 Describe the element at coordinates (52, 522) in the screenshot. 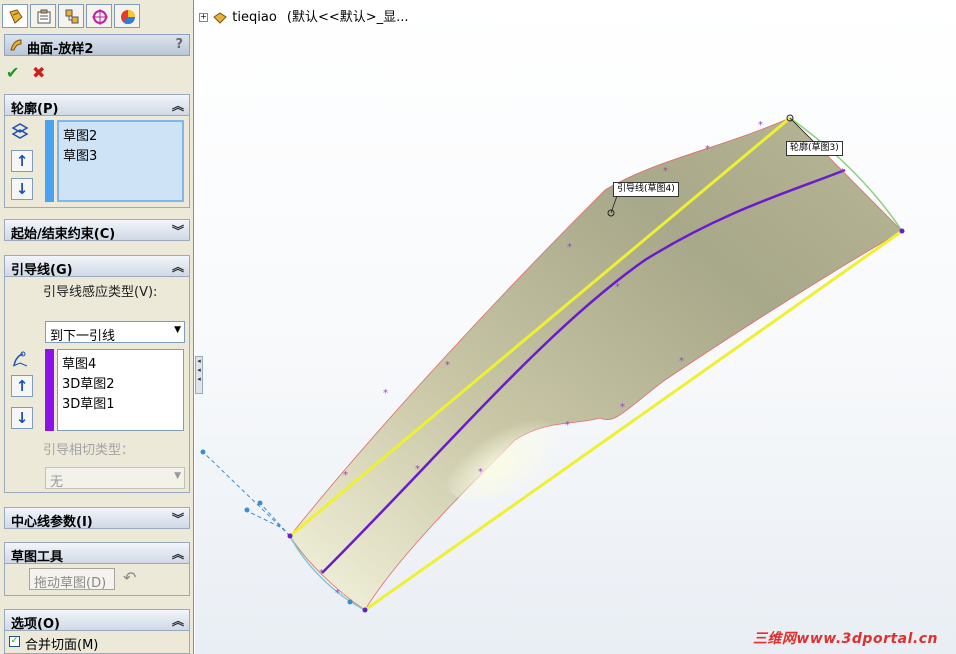

I see `centerline-header-label: 中心线参数(I)` at that location.